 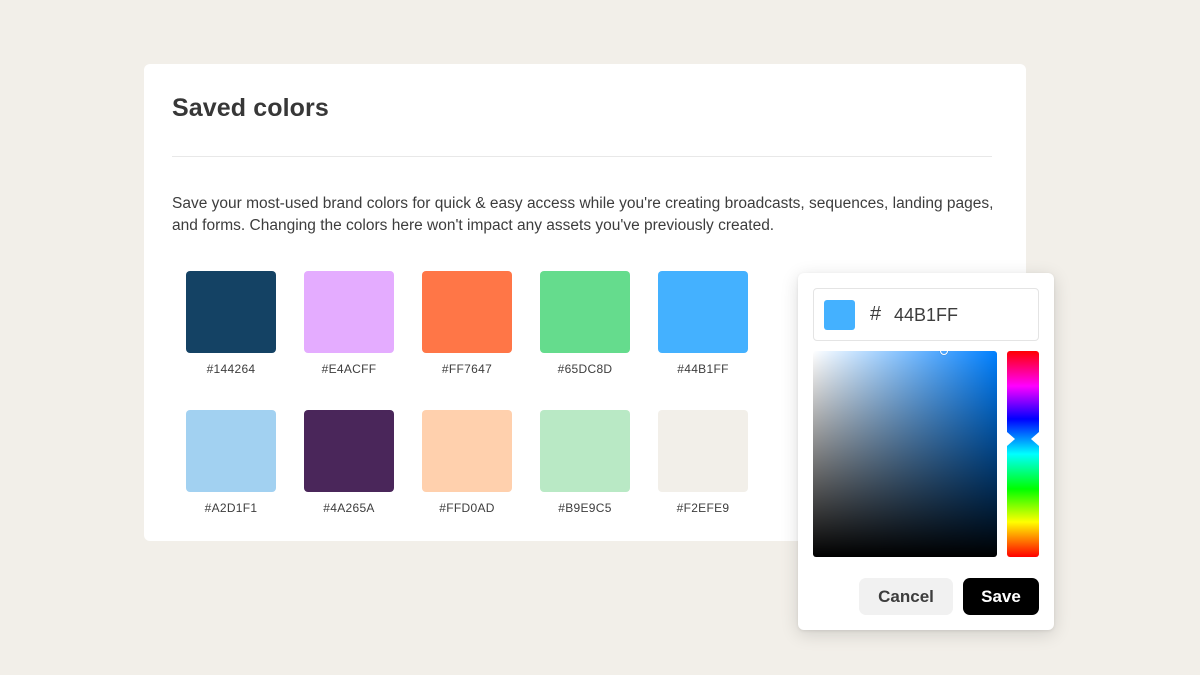 What do you see at coordinates (1035, 439) in the screenshot?
I see `hue-handle-right-arrow` at bounding box center [1035, 439].